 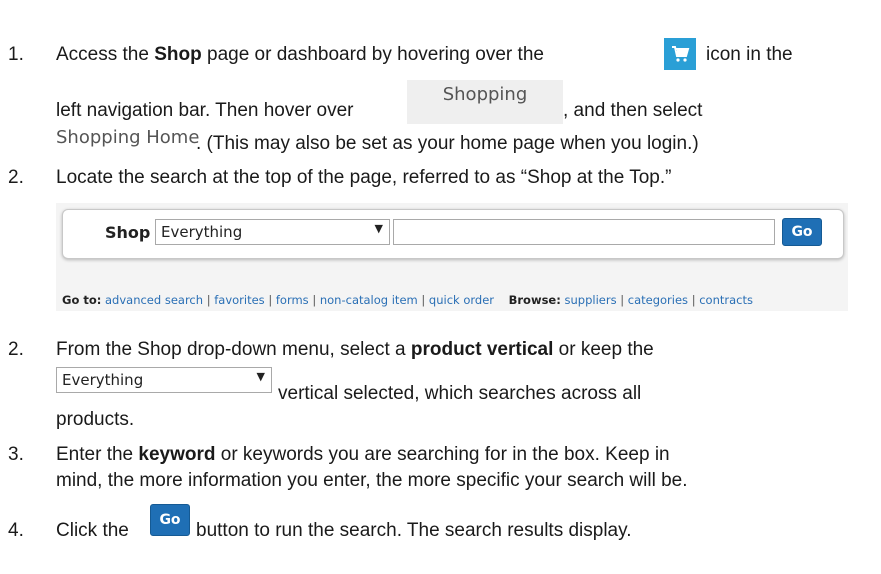 I want to click on shop-vertical-select: Everything ▼, so click(x=272, y=232).